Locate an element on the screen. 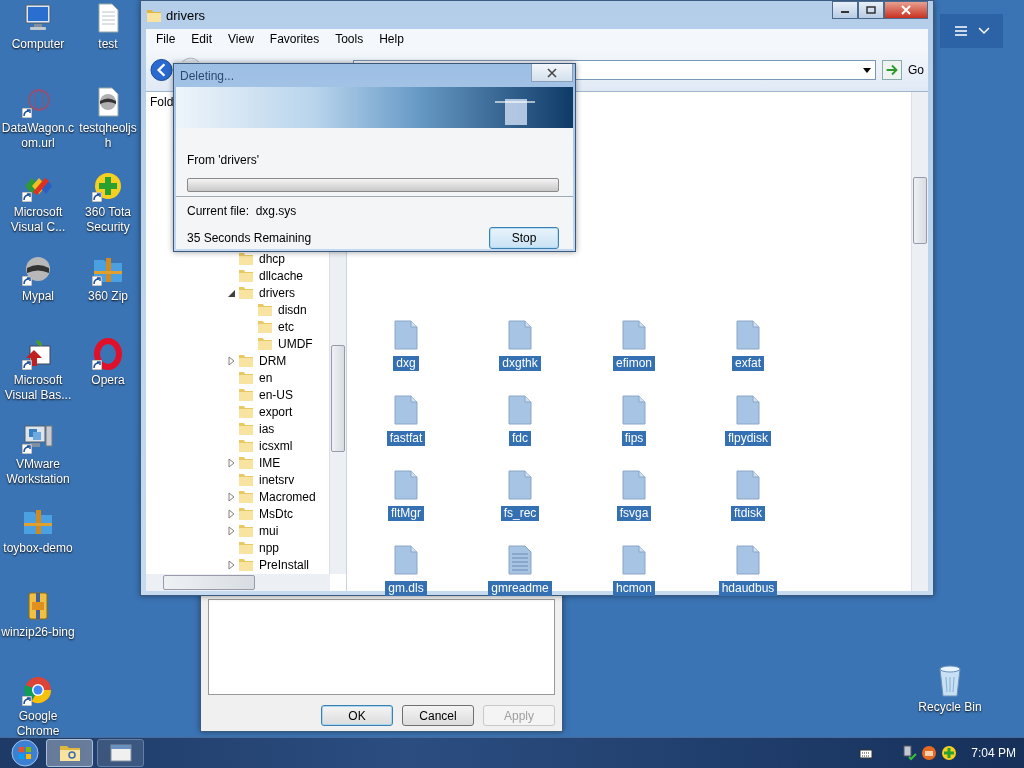  dialog-button: Cancel is located at coordinates (438, 715).